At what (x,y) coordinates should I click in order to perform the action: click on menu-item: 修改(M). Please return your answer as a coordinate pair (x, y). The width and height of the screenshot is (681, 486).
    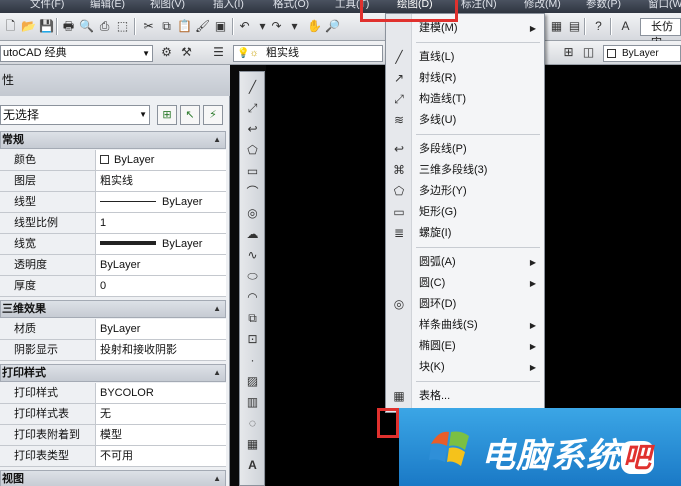
    Looking at the image, I should click on (542, 5).